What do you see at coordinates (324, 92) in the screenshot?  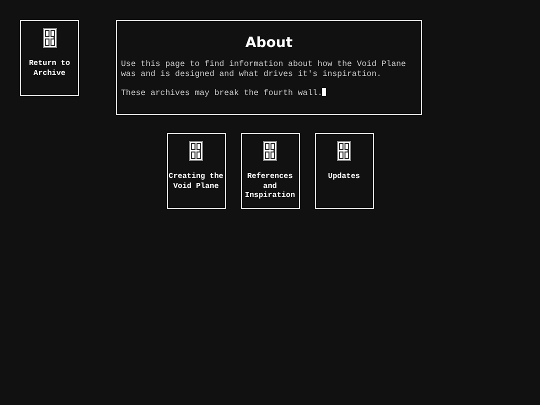 I see `text-cursor` at bounding box center [324, 92].